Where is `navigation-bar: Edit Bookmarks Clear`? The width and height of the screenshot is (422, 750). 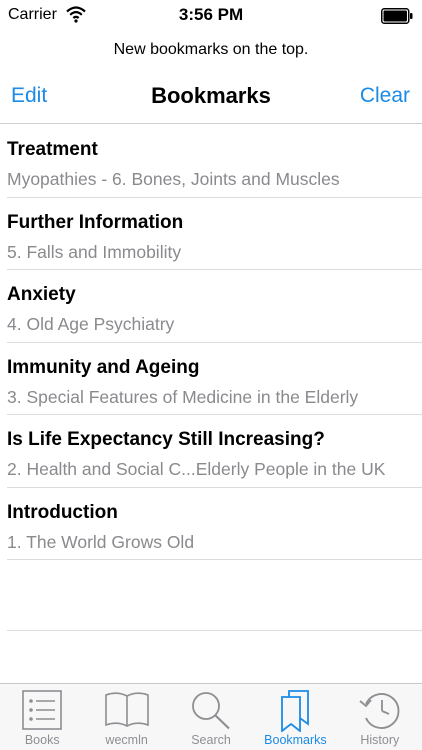
navigation-bar: Edit Bookmarks Clear is located at coordinates (211, 97).